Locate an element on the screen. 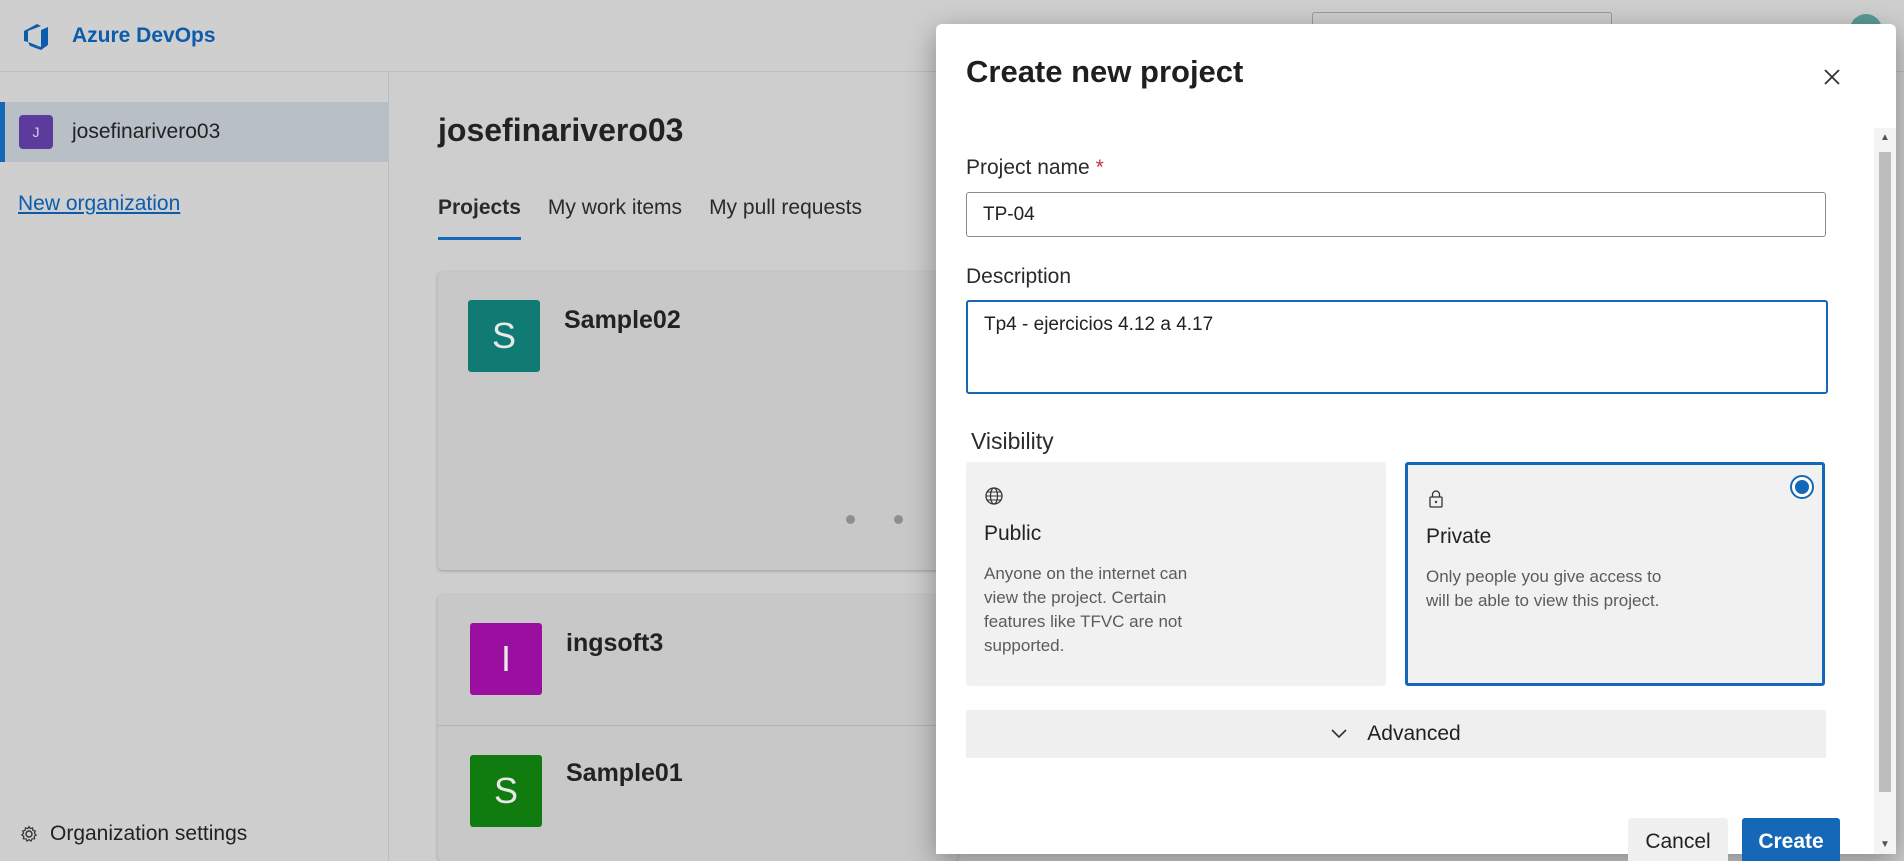 The image size is (1904, 861). description-label: Description is located at coordinates (1019, 276).